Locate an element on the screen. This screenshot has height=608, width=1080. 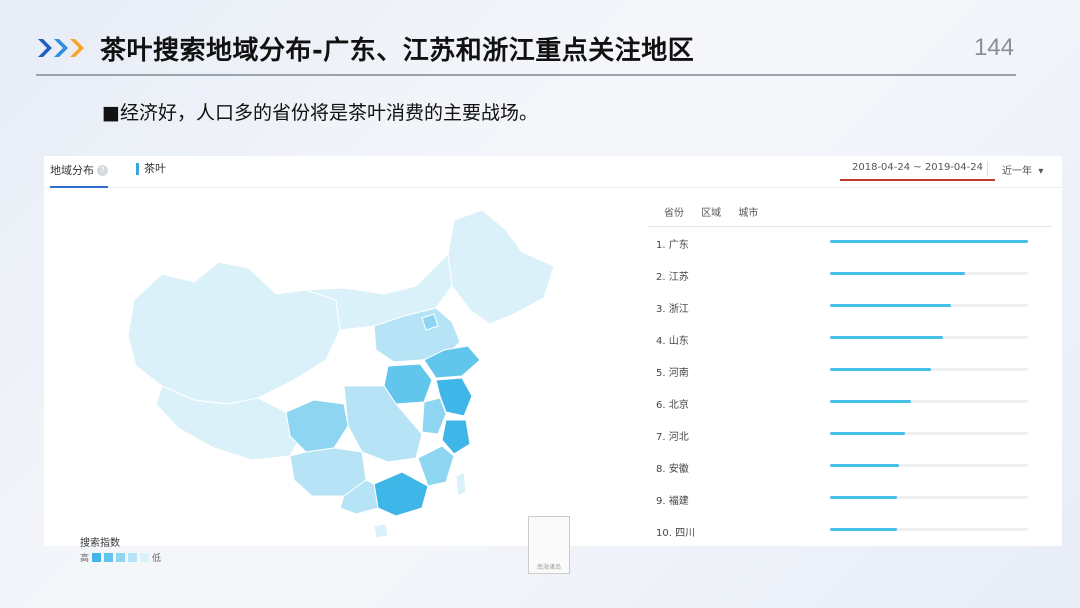
ranking-label: 7. 河北 is located at coordinates (672, 437).